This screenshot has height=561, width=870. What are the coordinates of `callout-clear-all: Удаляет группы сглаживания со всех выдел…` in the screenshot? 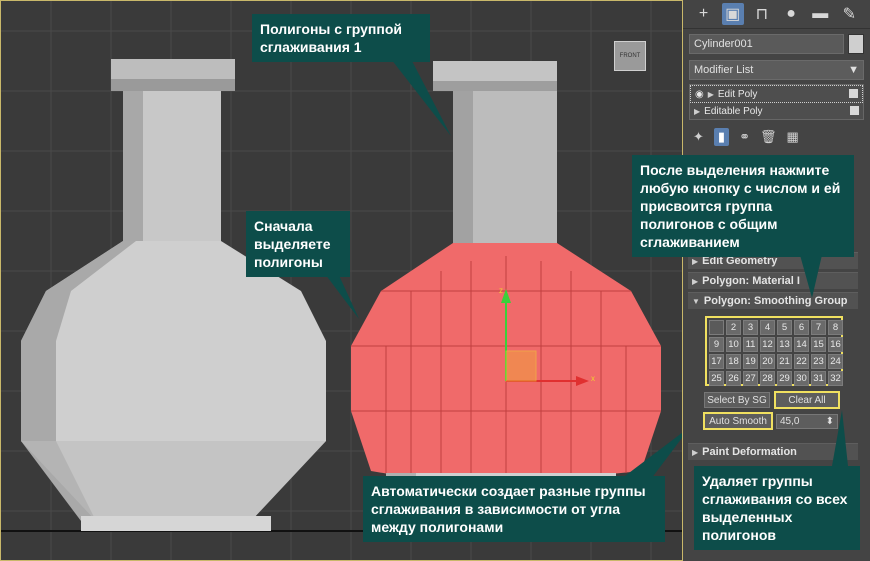 It's located at (777, 508).